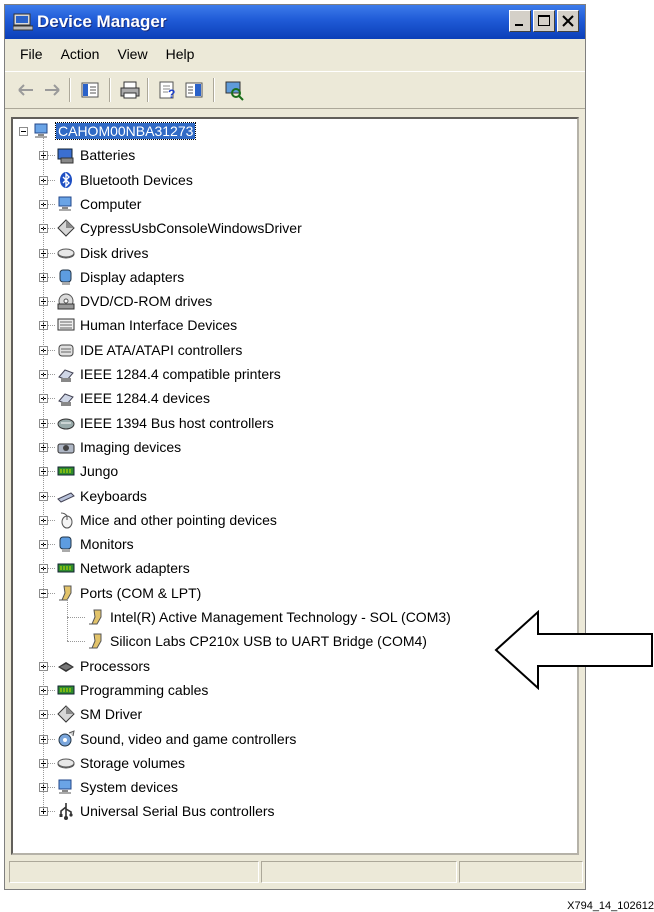 The image size is (654, 912). I want to click on tree-item: Network adapters, so click(123, 568).